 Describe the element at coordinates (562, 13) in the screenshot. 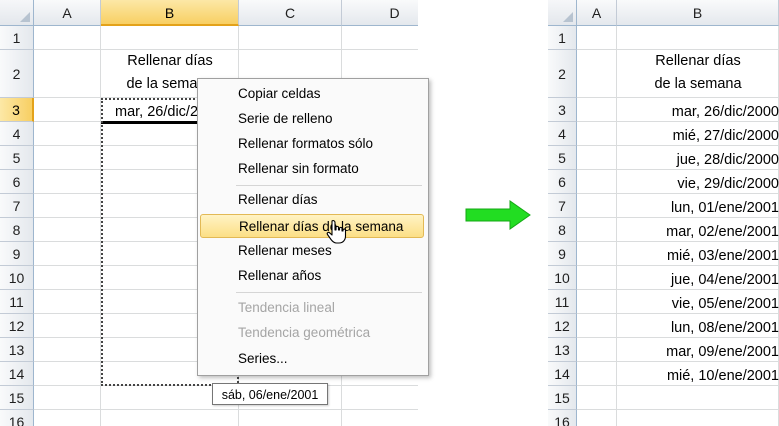

I see `right-select-all-corner` at that location.